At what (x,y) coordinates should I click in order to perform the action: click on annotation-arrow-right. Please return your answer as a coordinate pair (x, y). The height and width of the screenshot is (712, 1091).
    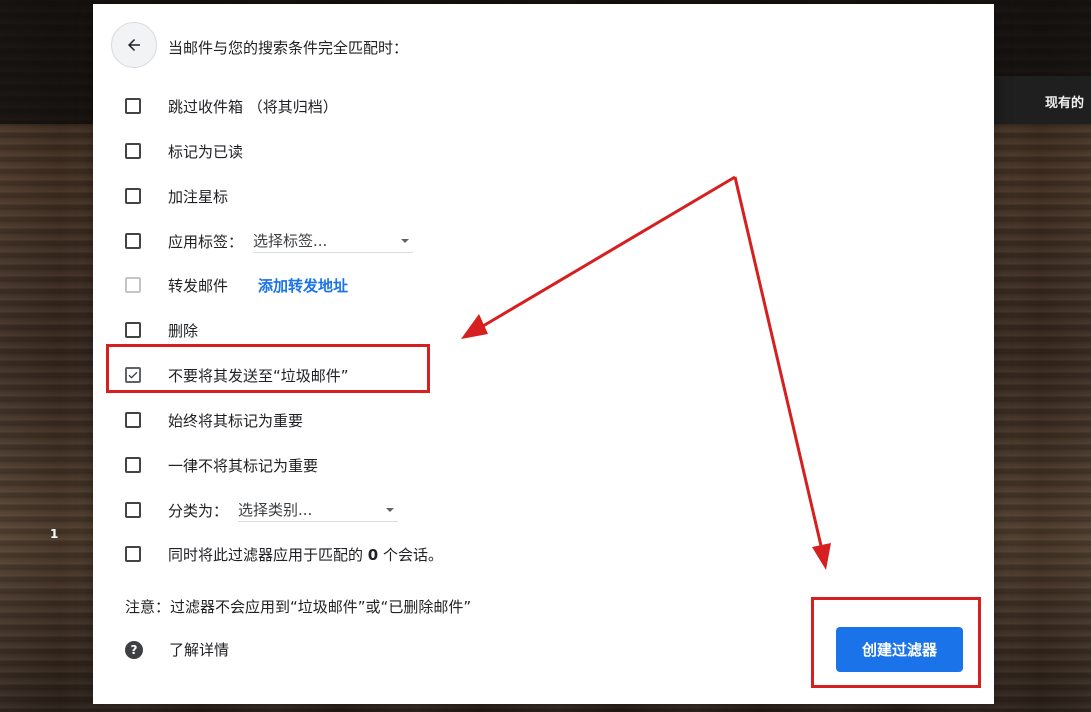
    Looking at the image, I should click on (782, 373).